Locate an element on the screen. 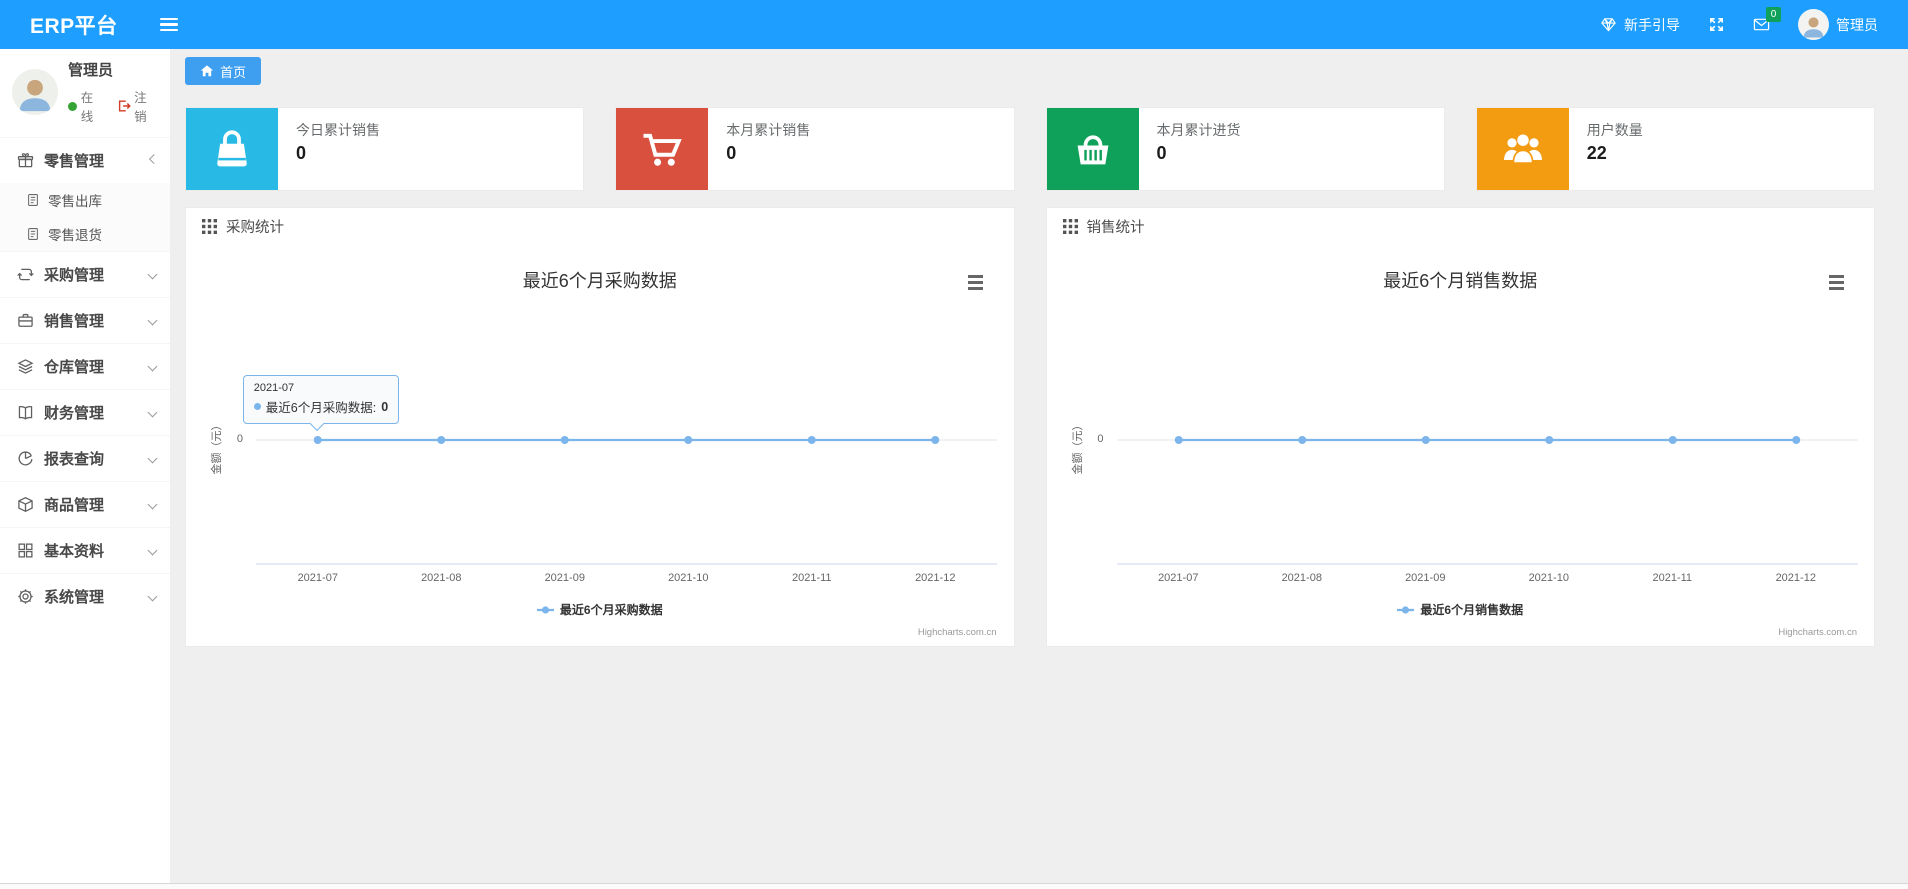 Image resolution: width=1908 pixels, height=889 pixels. document-icon is located at coordinates (33, 234).